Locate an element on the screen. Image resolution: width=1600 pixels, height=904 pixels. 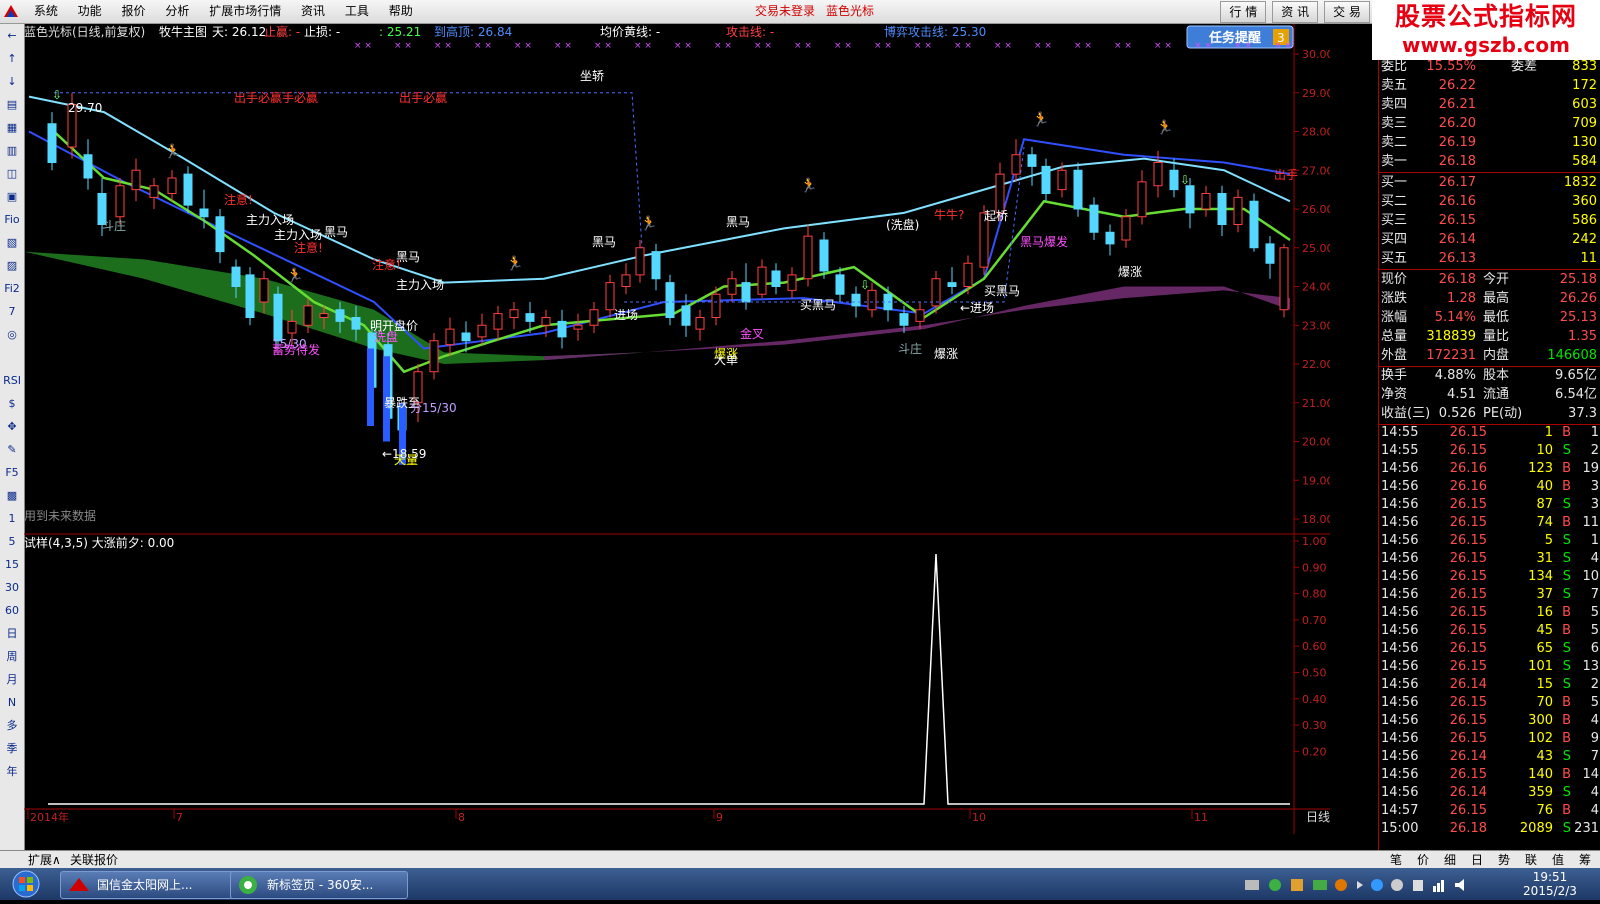
menu-extended-market: 扩展市场行情 is located at coordinates (245, 11).